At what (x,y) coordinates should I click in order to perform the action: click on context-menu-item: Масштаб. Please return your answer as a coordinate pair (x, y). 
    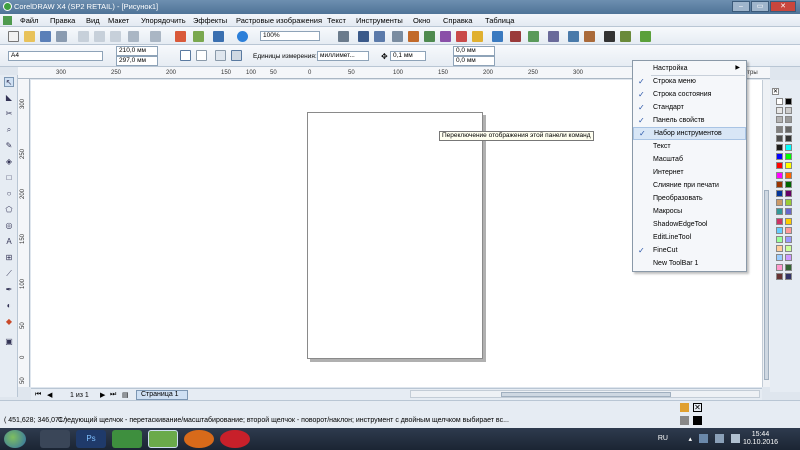
    Looking at the image, I should click on (689, 159).